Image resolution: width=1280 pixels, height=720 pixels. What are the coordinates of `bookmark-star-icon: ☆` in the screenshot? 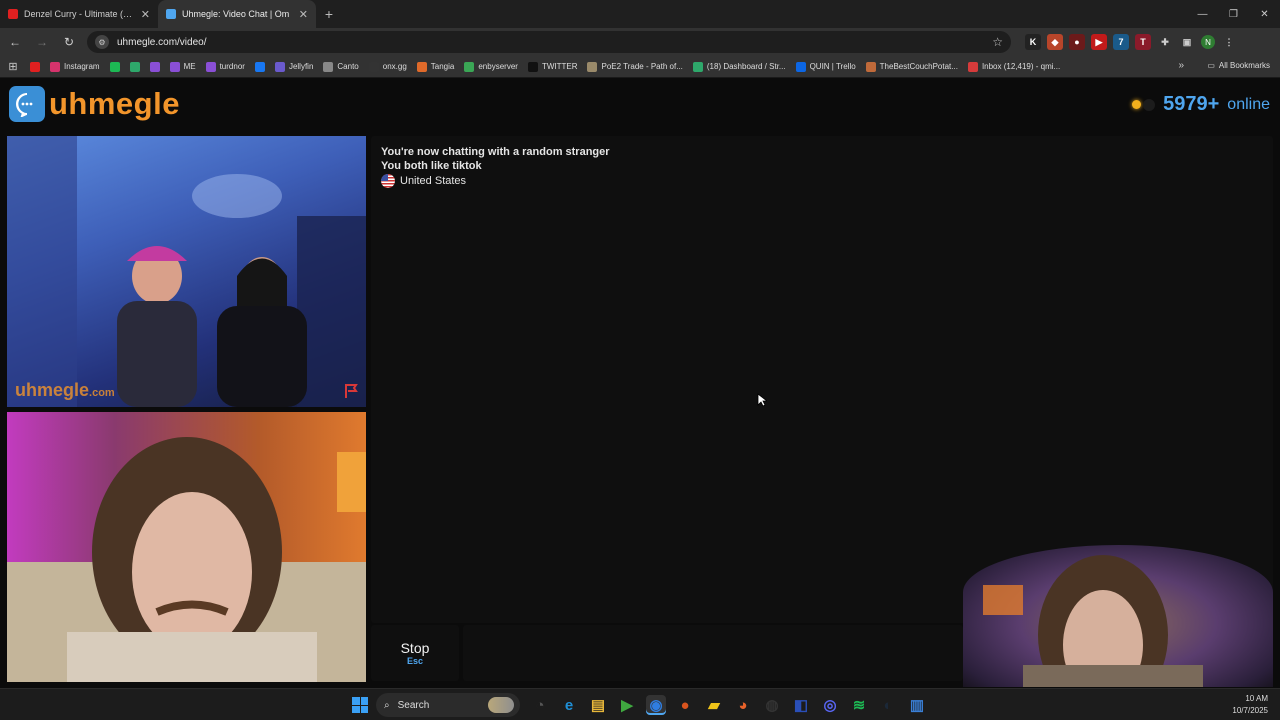 It's located at (997, 42).